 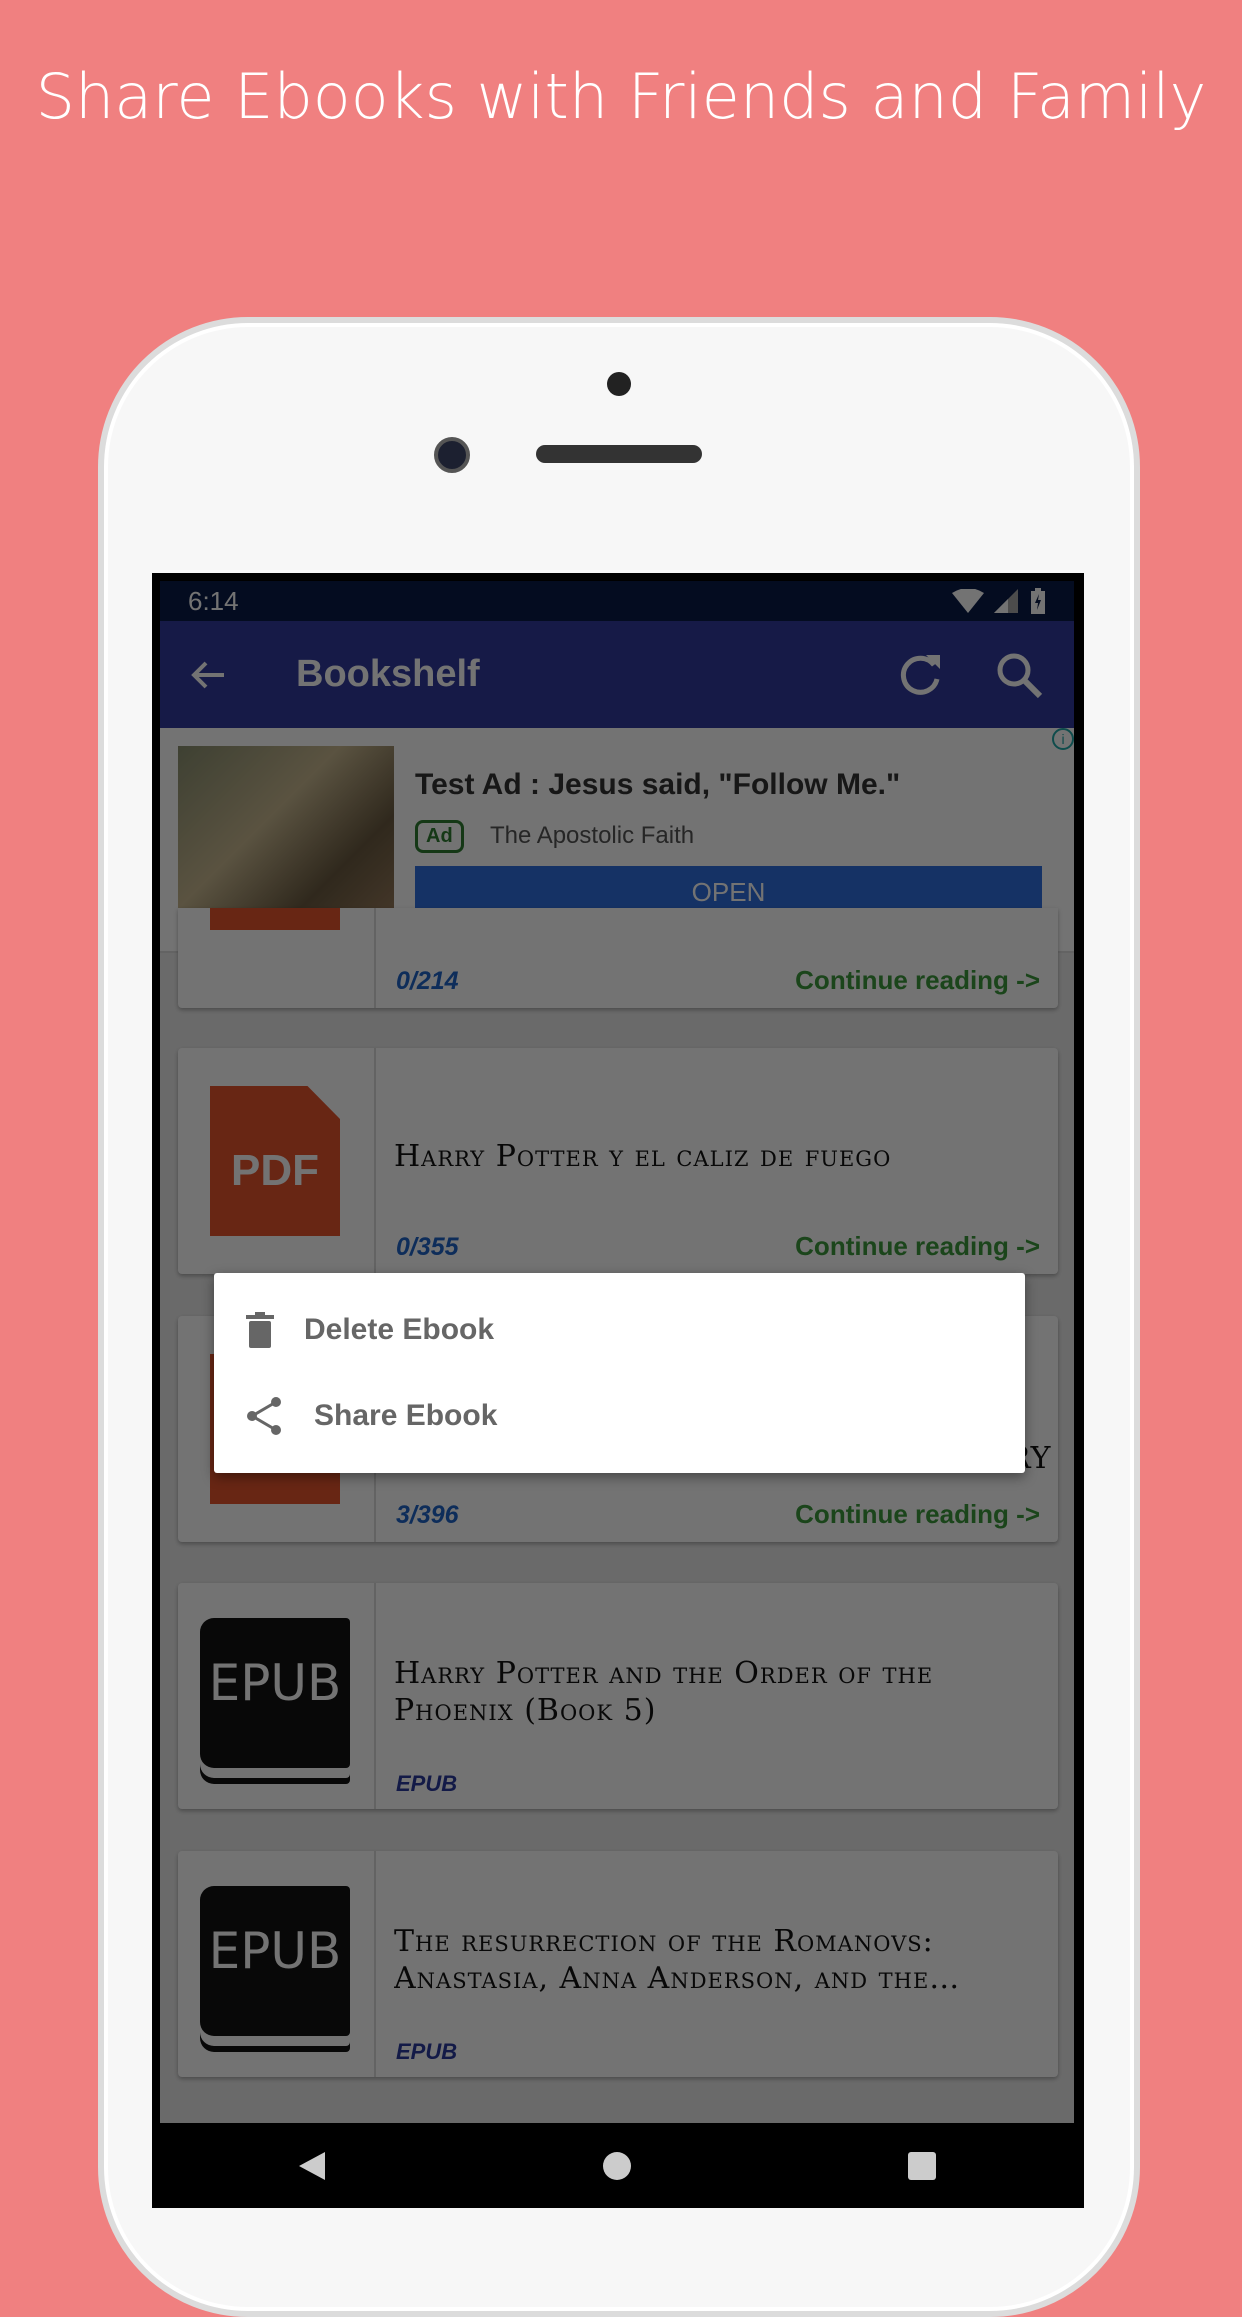 I want to click on home-nav-icon, so click(x=617, y=2166).